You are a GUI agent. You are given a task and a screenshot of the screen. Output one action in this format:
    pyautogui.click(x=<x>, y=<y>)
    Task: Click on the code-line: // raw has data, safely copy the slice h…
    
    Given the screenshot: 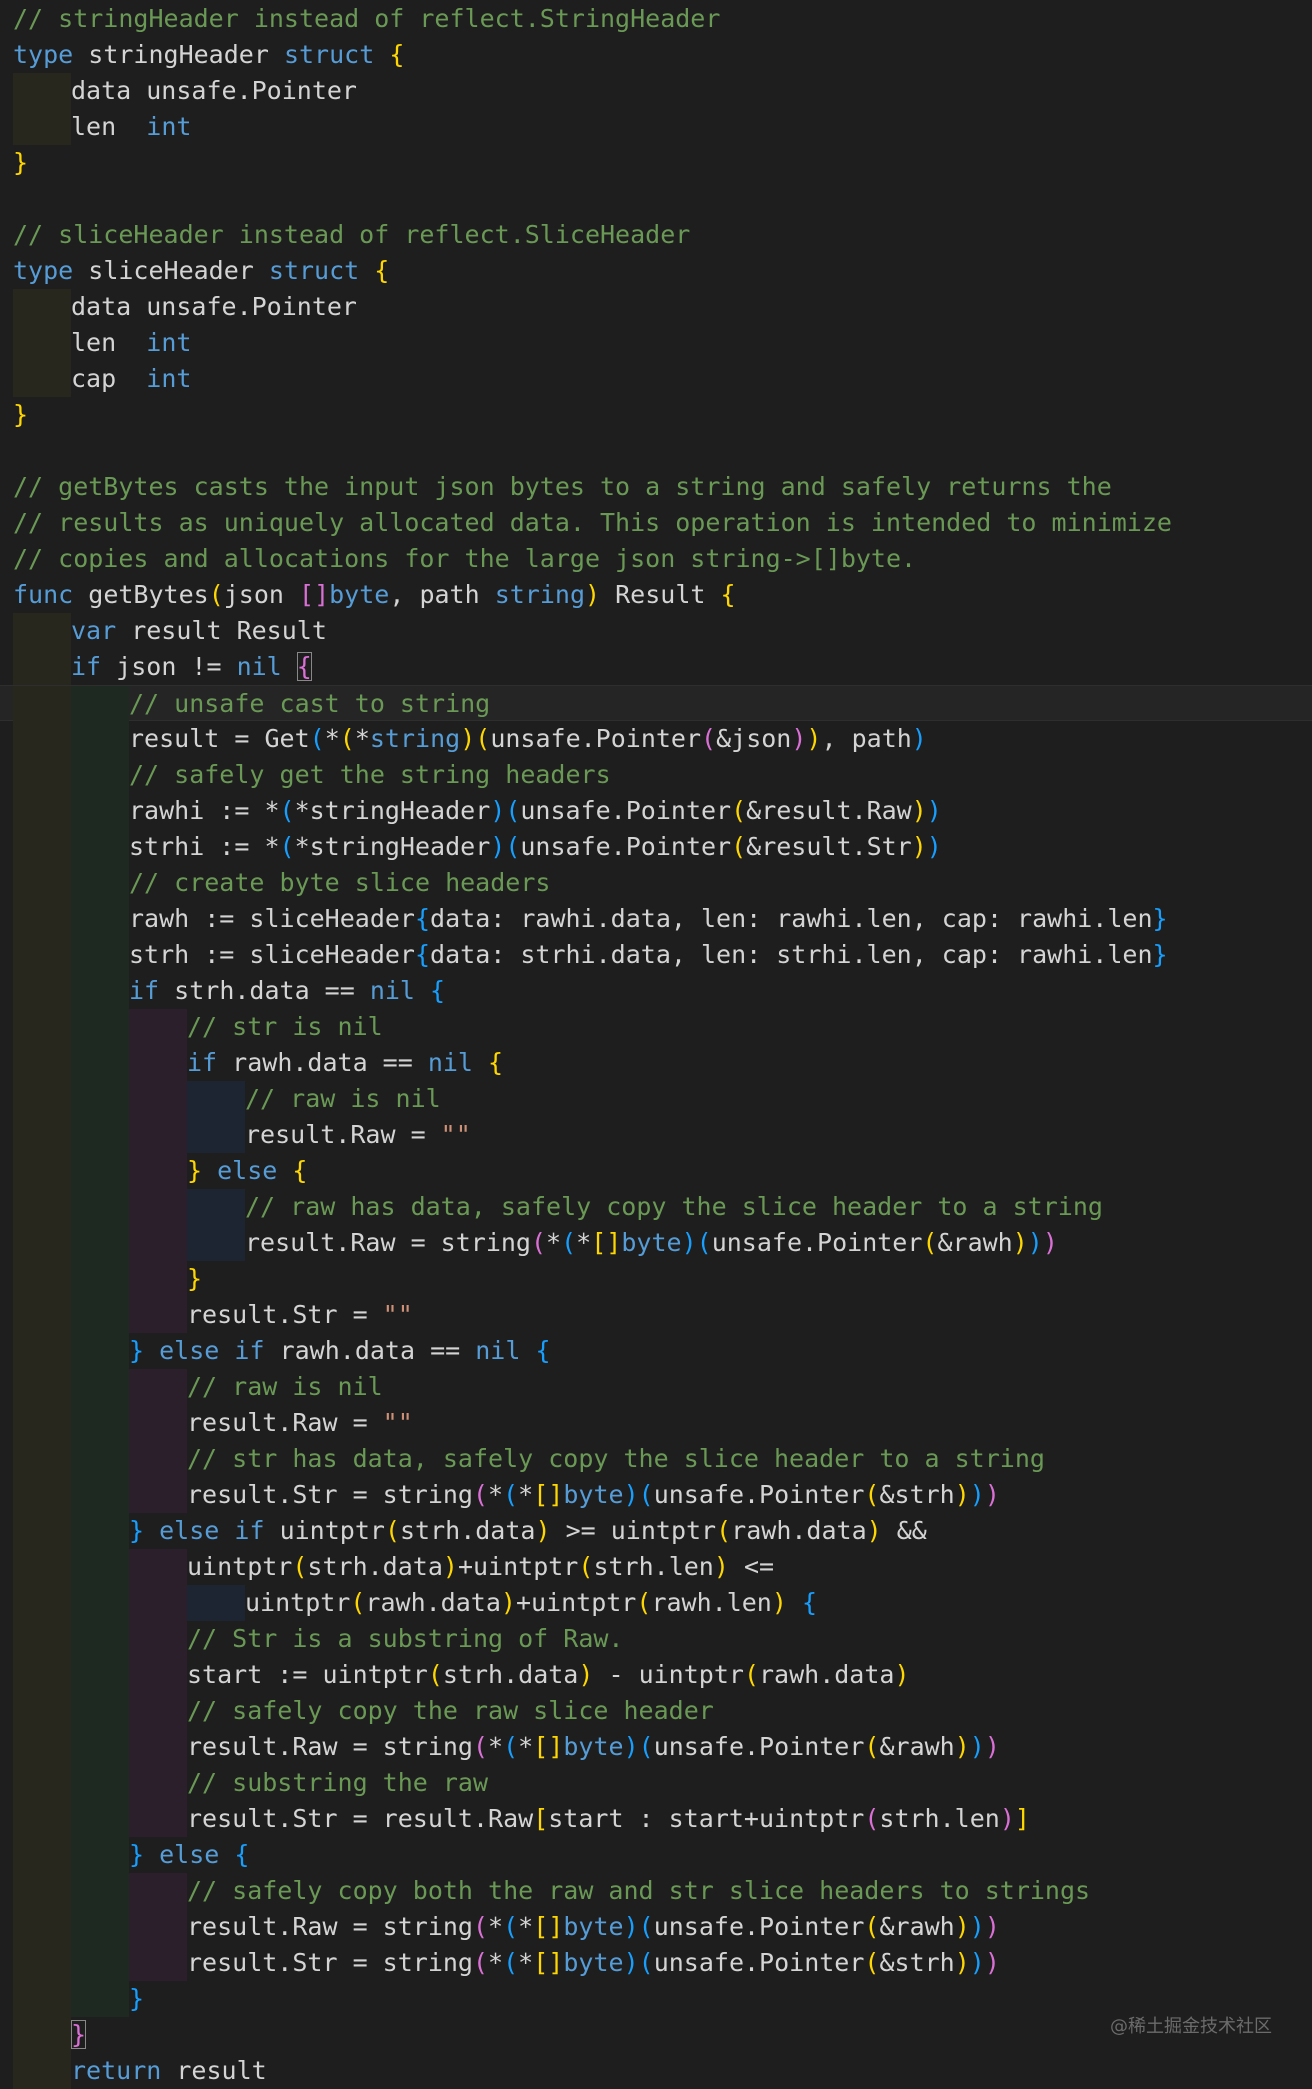 What is the action you would take?
    pyautogui.click(x=656, y=1207)
    